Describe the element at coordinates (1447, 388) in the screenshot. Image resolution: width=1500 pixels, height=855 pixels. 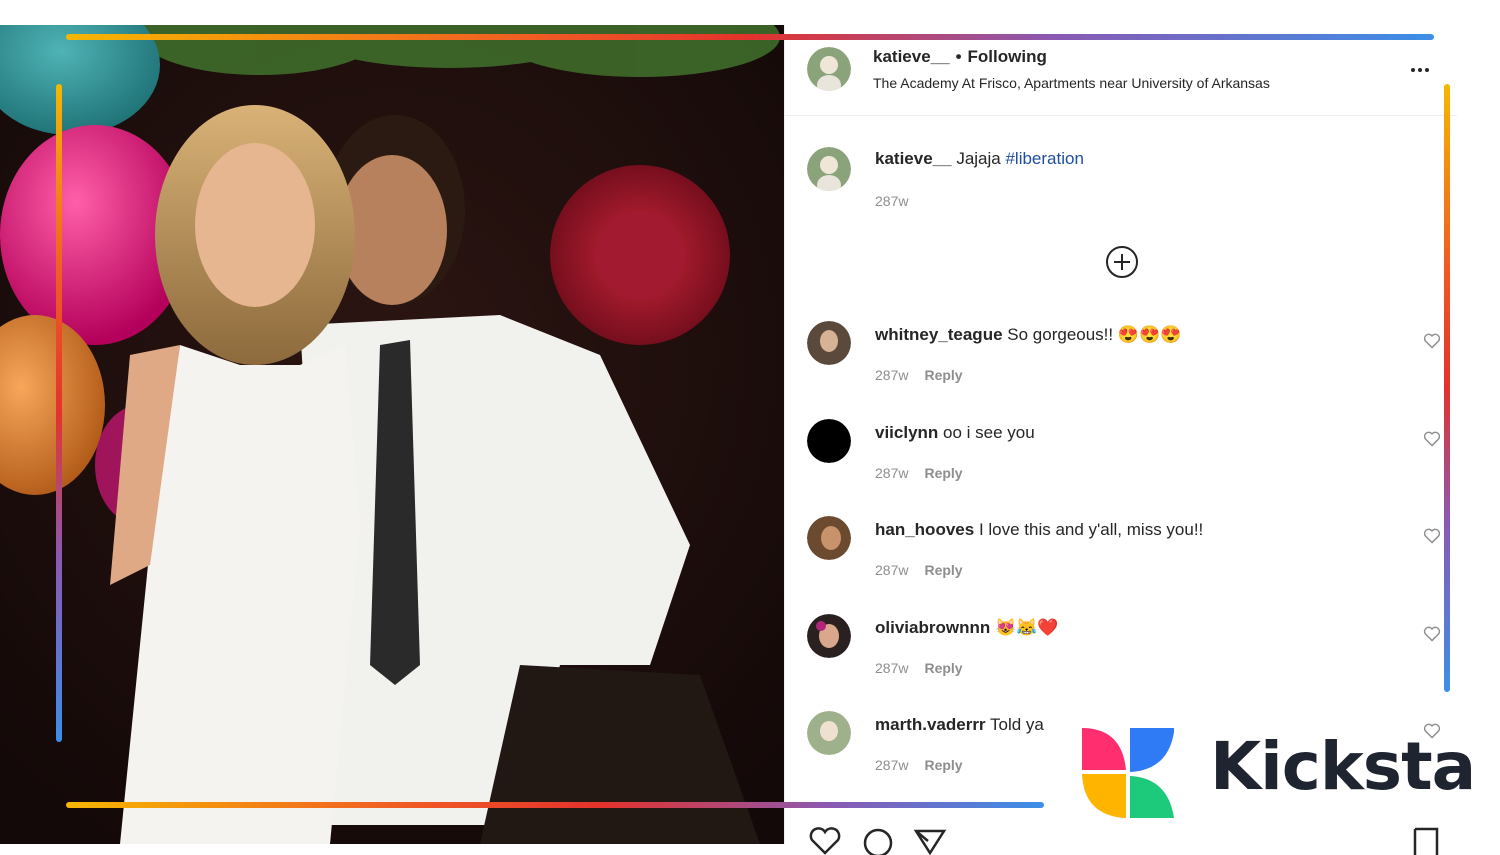
I see `gradient-frame-right` at that location.